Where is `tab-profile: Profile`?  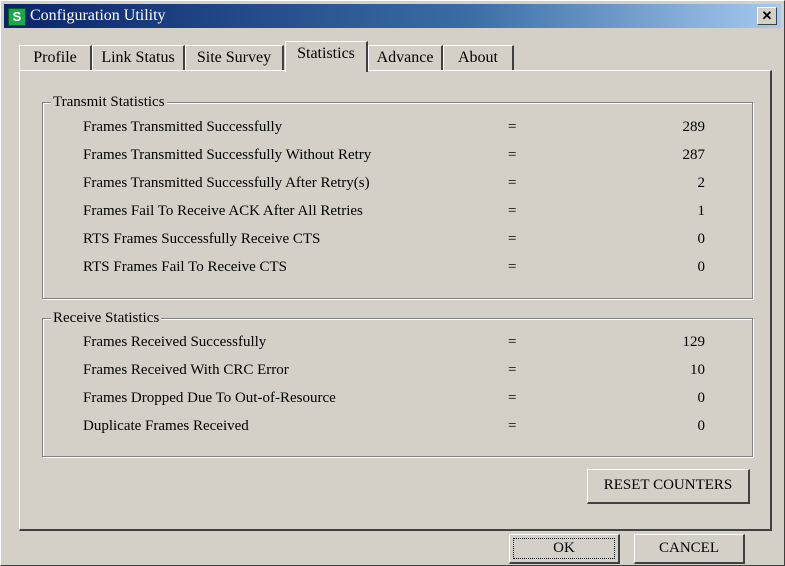 tab-profile: Profile is located at coordinates (55, 58).